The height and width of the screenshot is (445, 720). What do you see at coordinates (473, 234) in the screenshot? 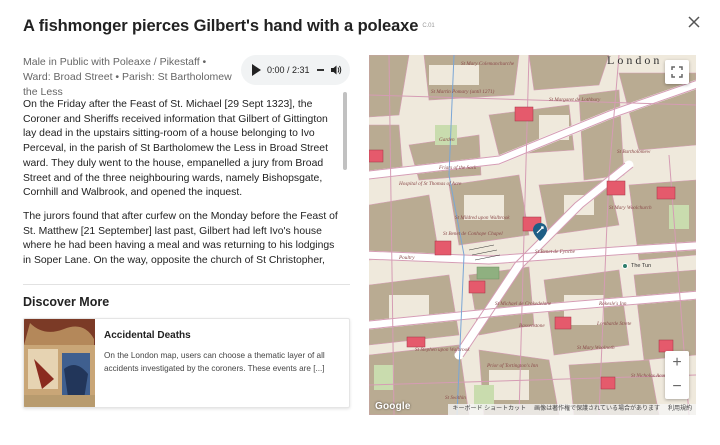
I see `map-label: St Benet de Conhope Chapel` at bounding box center [473, 234].